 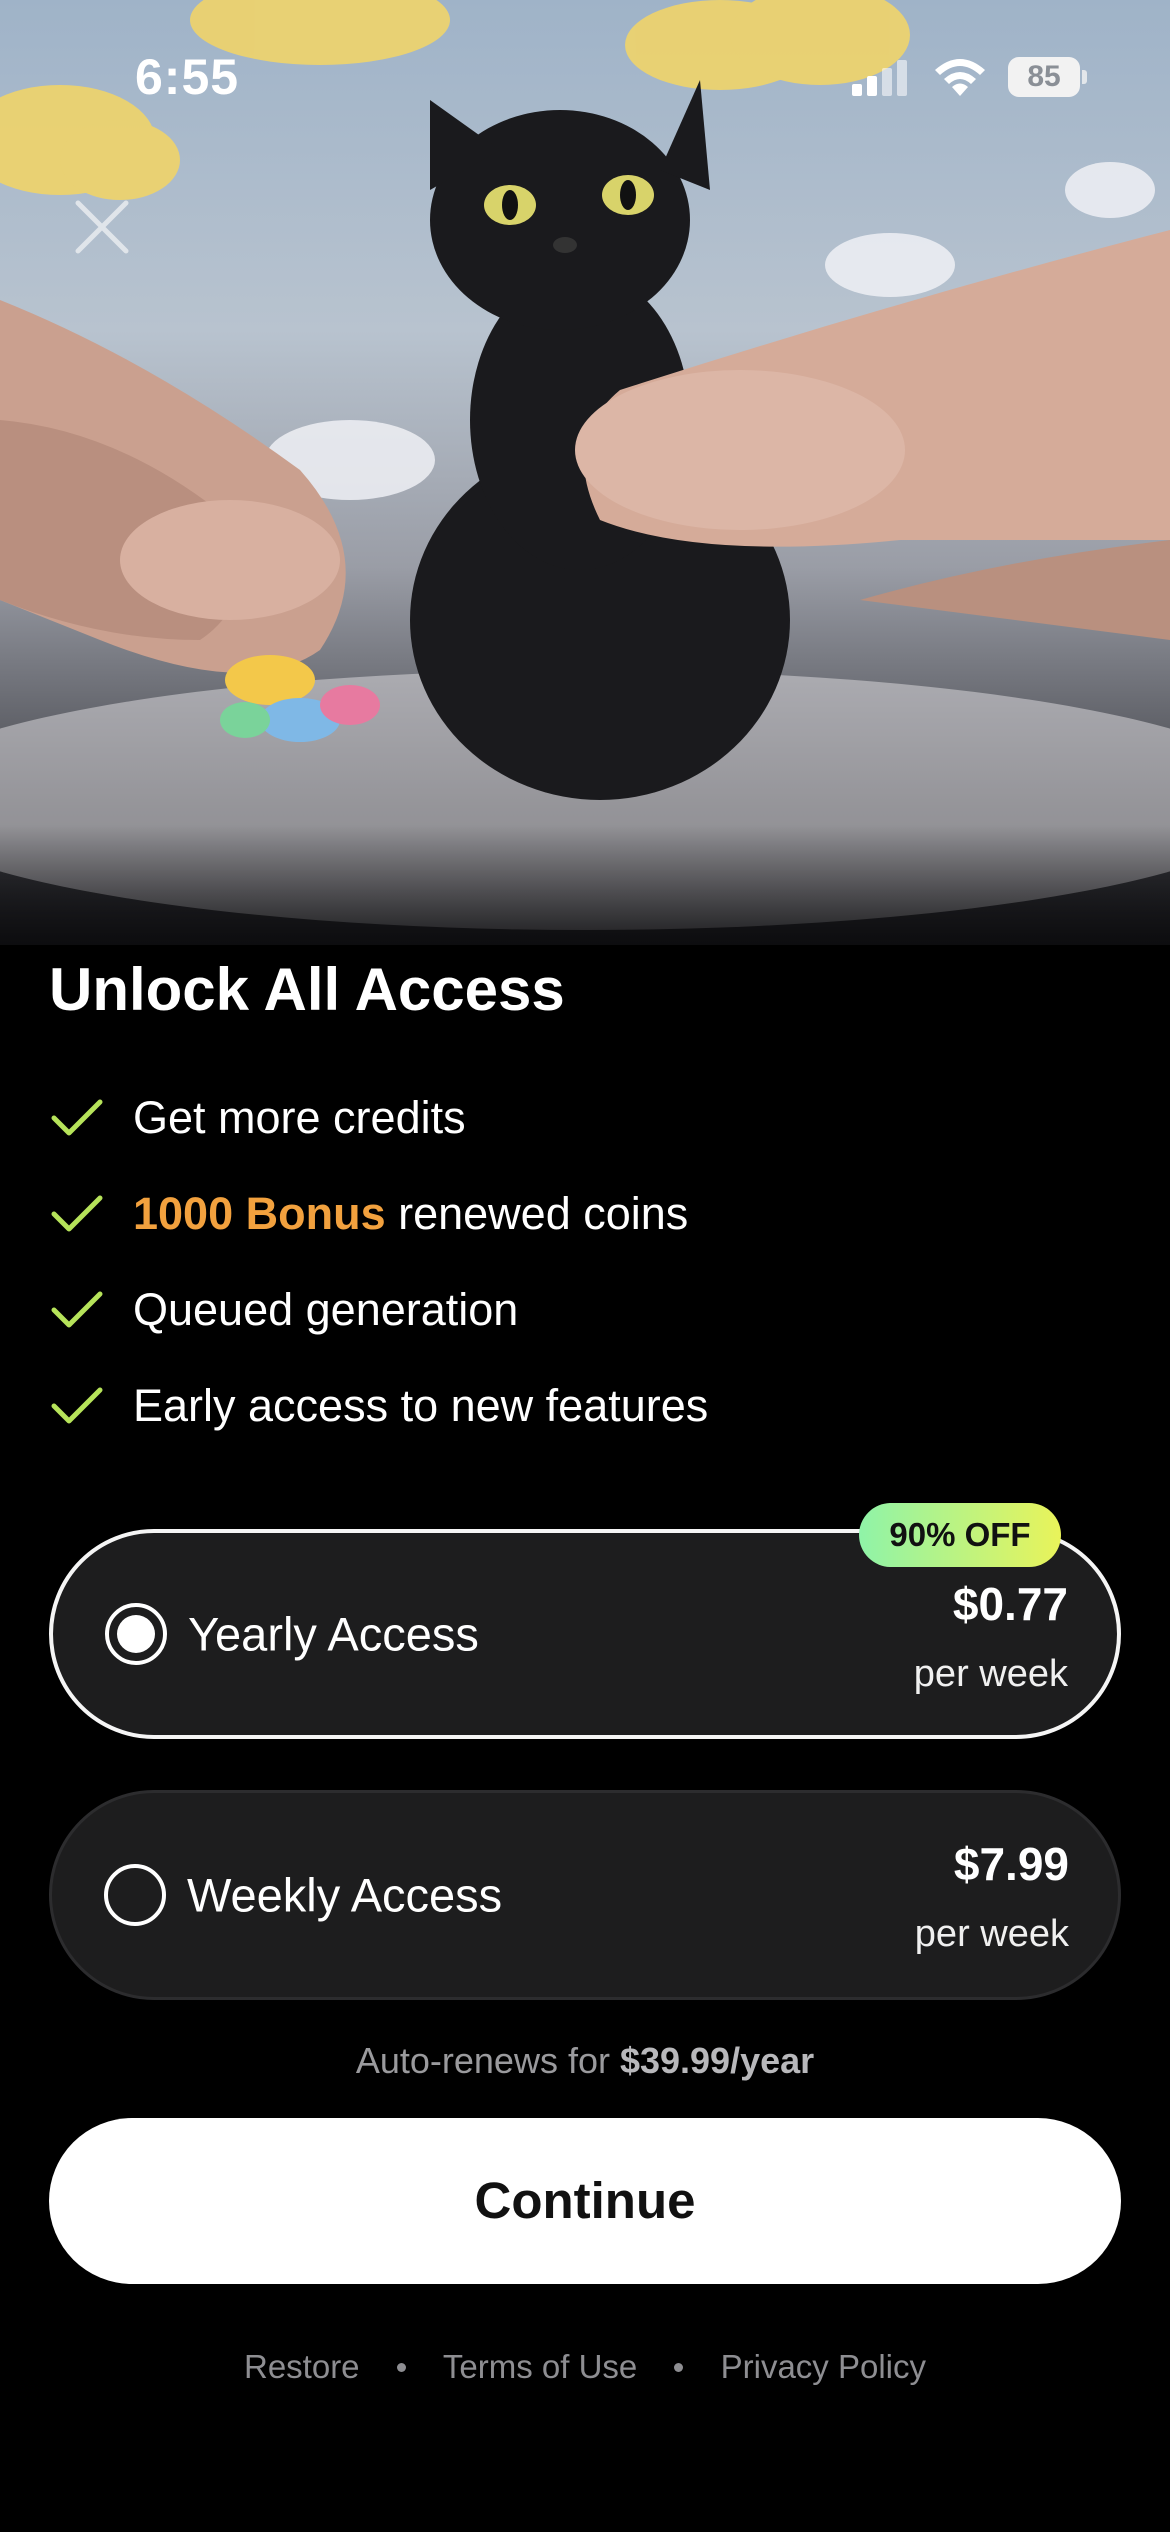 What do you see at coordinates (960, 77) in the screenshot?
I see `wifi-icon` at bounding box center [960, 77].